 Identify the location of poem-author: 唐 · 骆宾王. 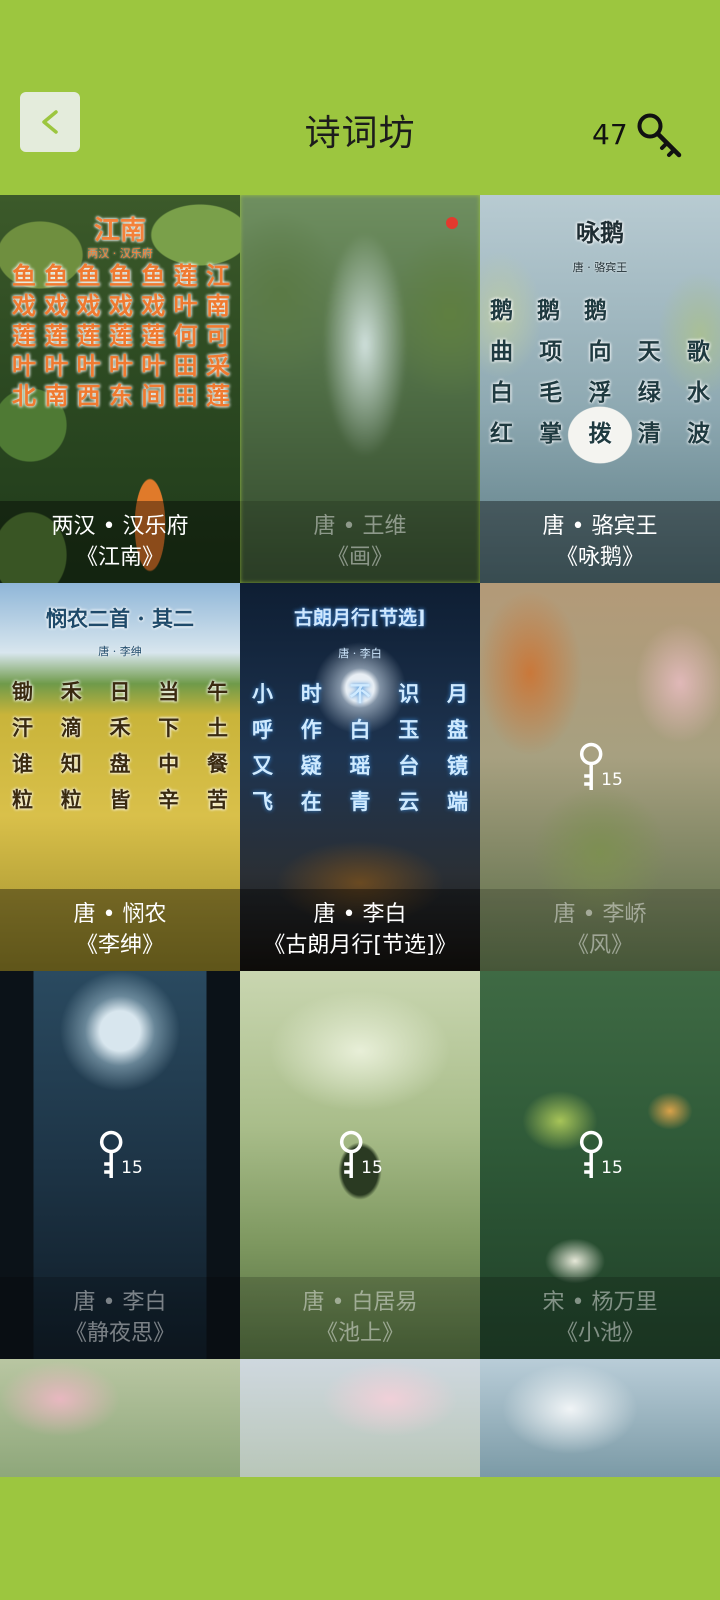
(600, 267).